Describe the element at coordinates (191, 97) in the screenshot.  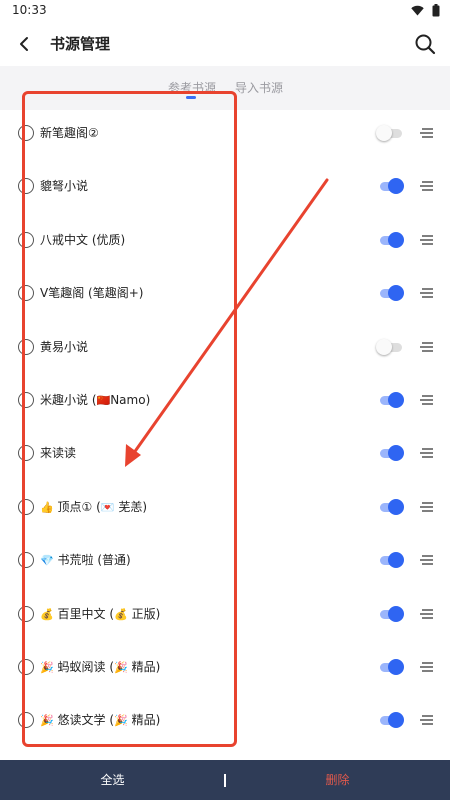
I see `tab-indicator` at that location.